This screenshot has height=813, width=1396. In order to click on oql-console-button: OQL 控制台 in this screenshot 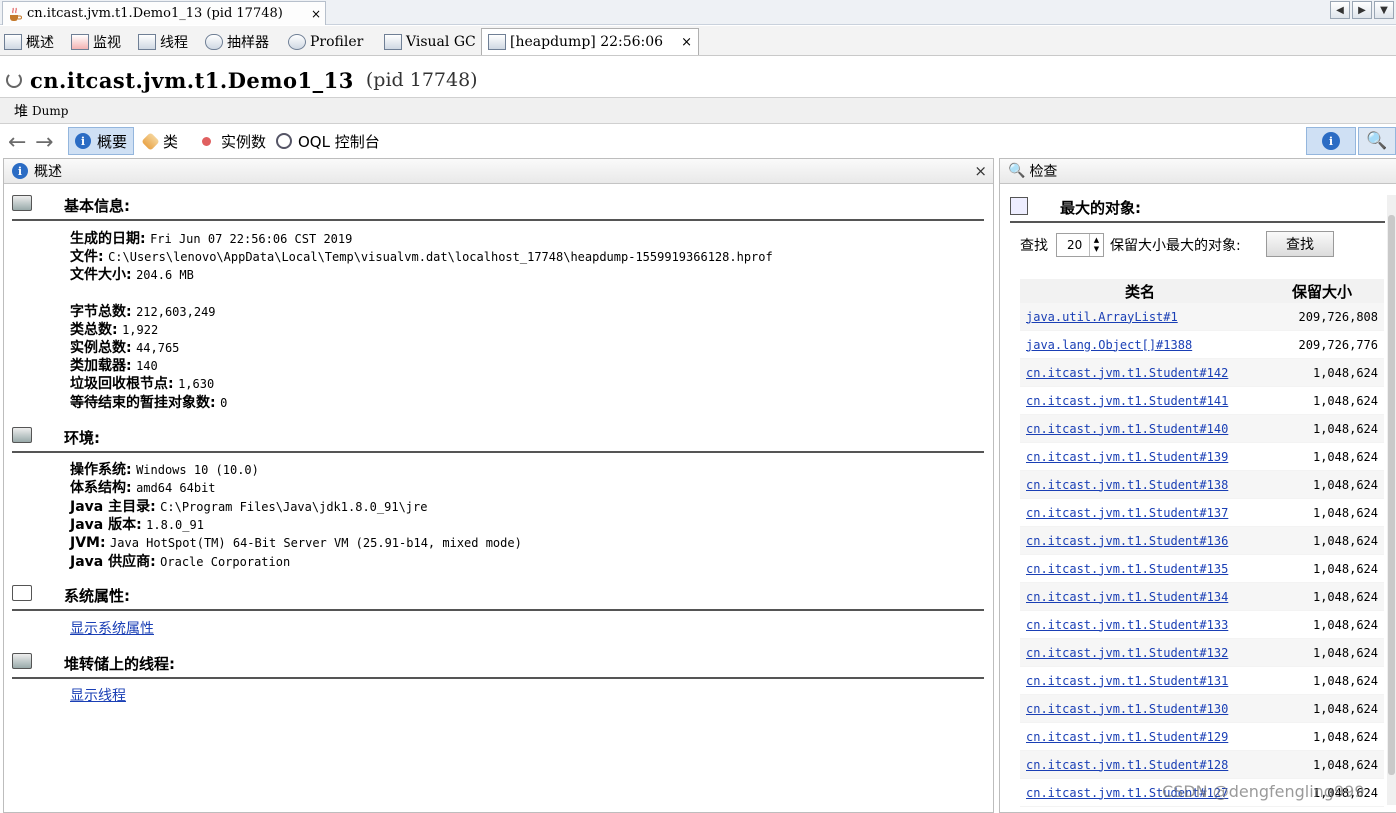, I will do `click(328, 141)`.